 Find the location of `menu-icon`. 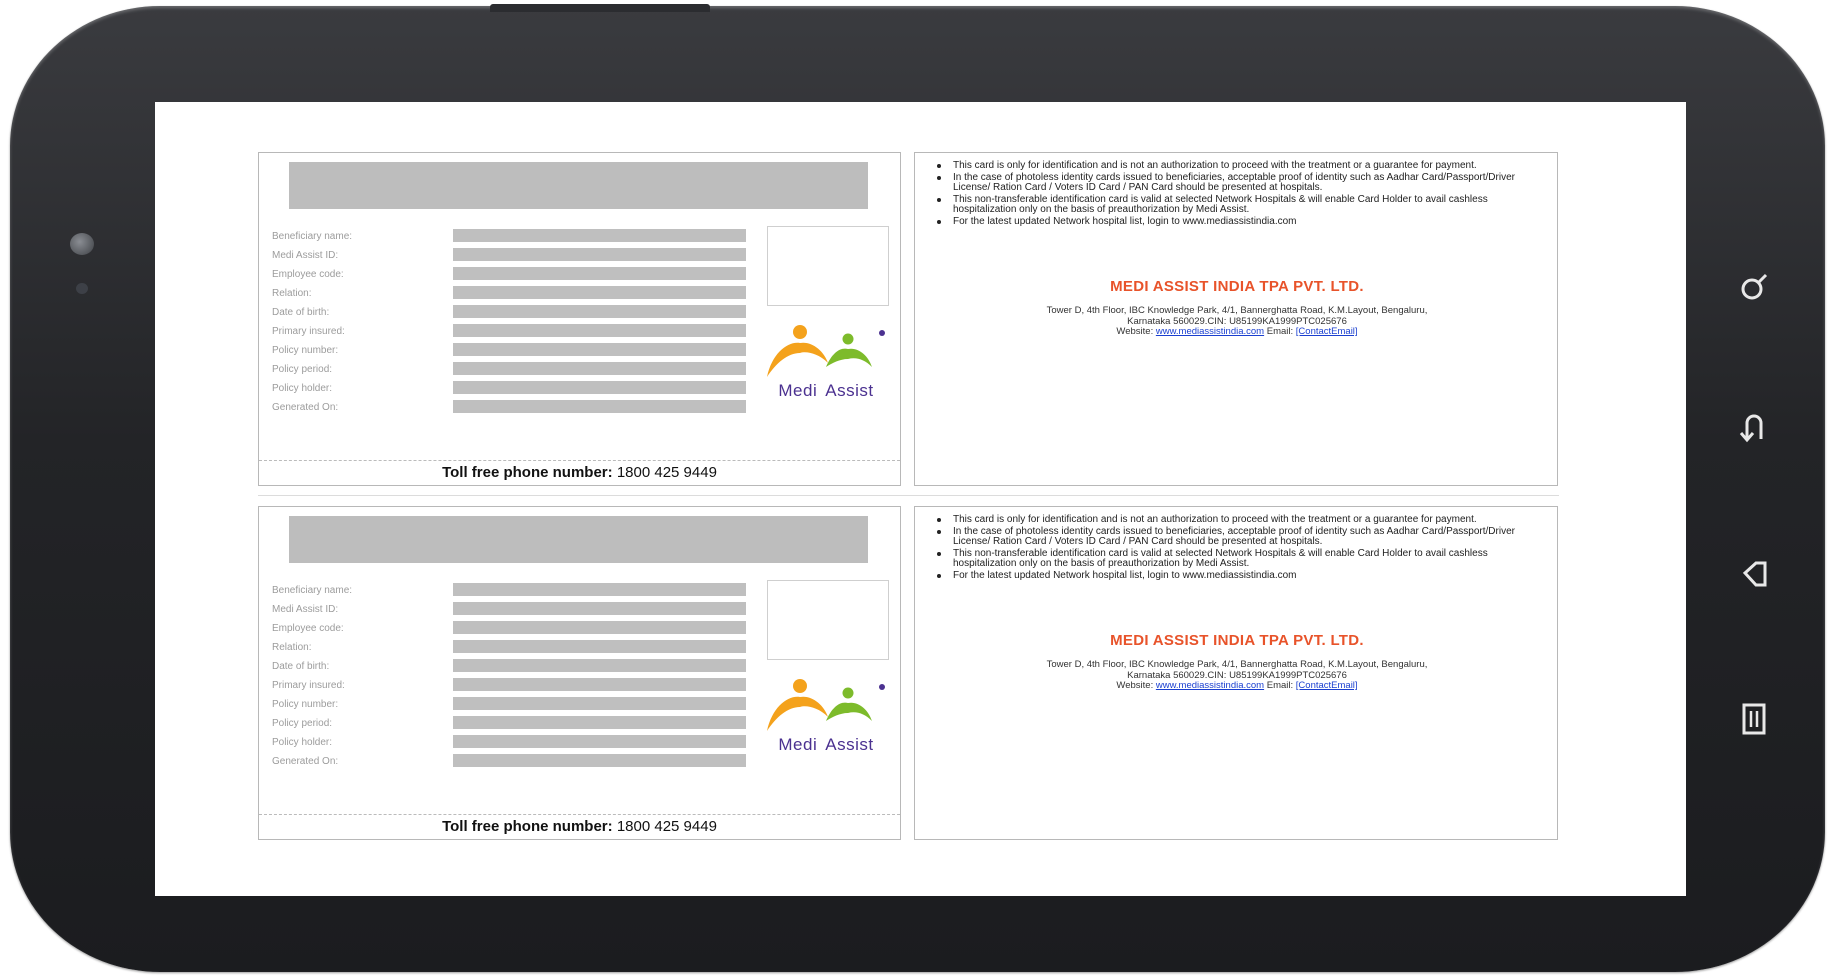

menu-icon is located at coordinates (1754, 718).